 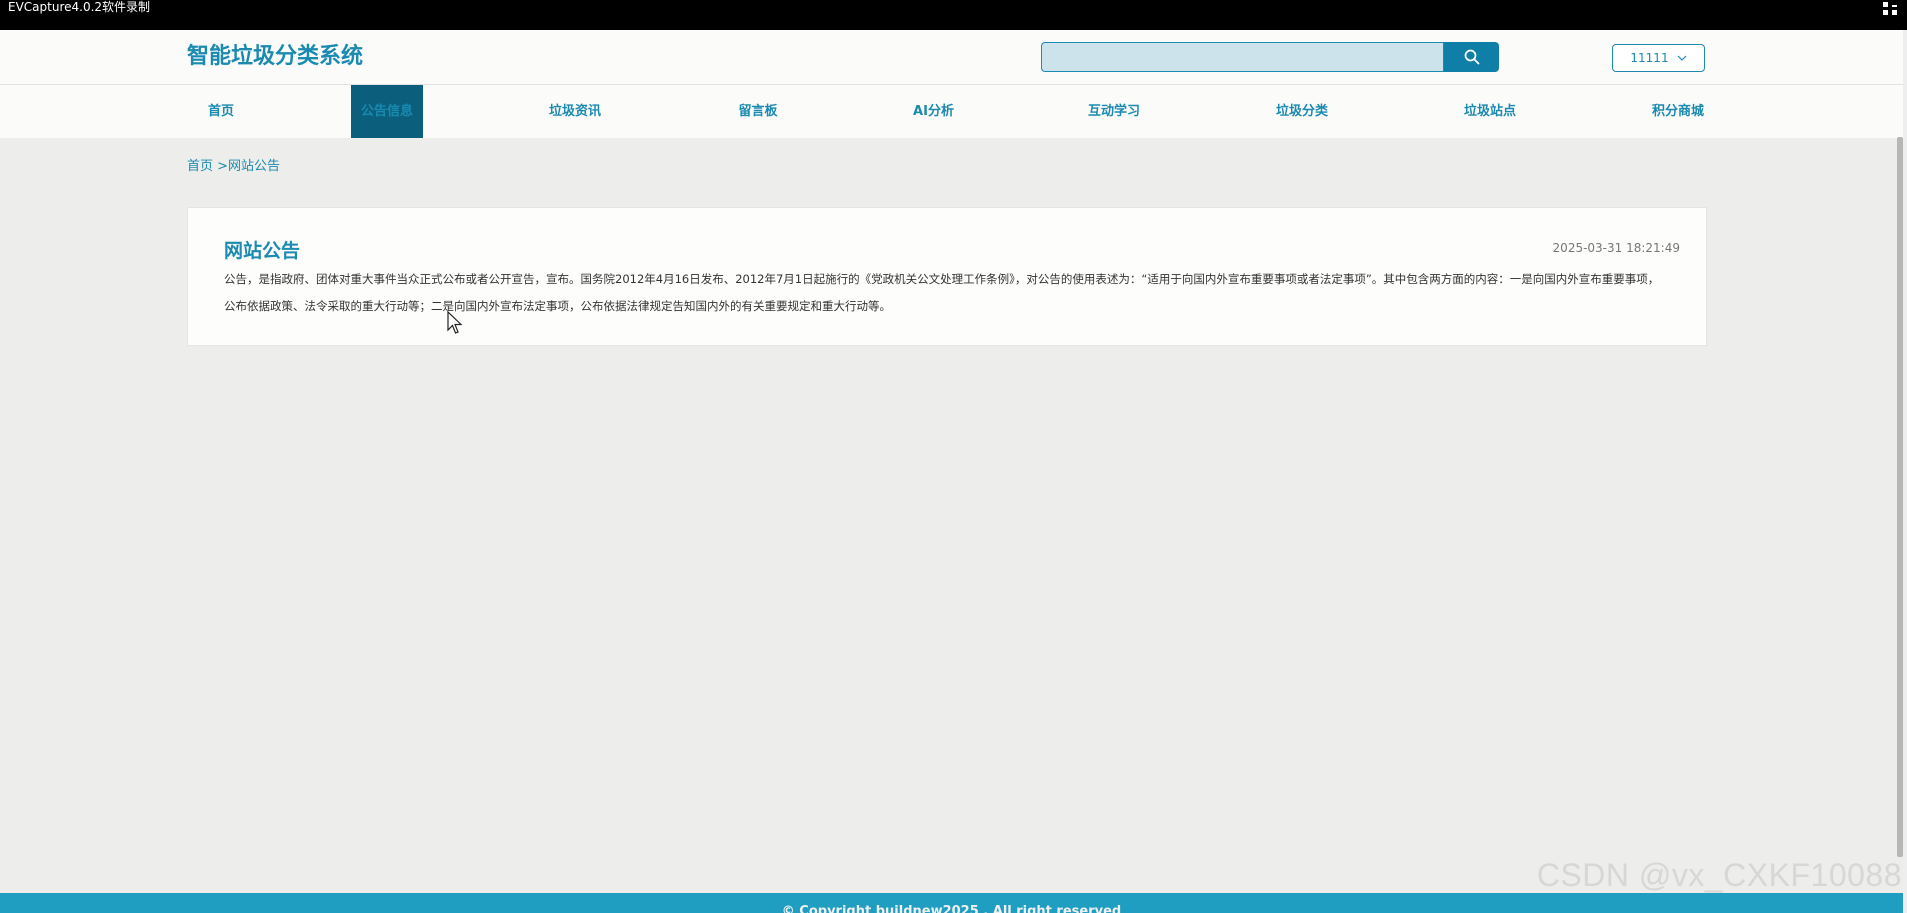 What do you see at coordinates (1302, 111) in the screenshot?
I see `nav-item-garbage-classification: 垃圾分类` at bounding box center [1302, 111].